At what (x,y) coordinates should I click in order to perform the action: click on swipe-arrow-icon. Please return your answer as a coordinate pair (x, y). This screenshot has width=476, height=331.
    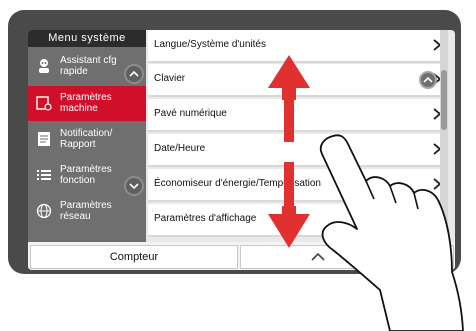
    Looking at the image, I should click on (289, 151).